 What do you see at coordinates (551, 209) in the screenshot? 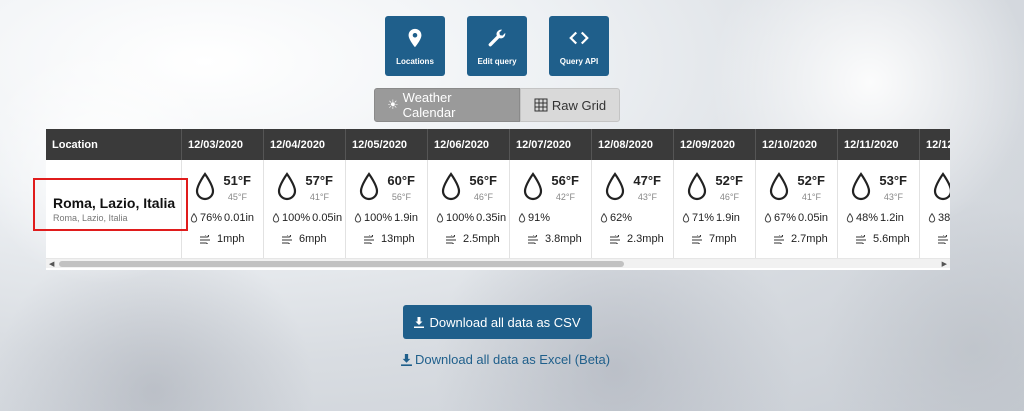
I see `day-cell: 56°F 42°F 91% 3.8mph` at bounding box center [551, 209].